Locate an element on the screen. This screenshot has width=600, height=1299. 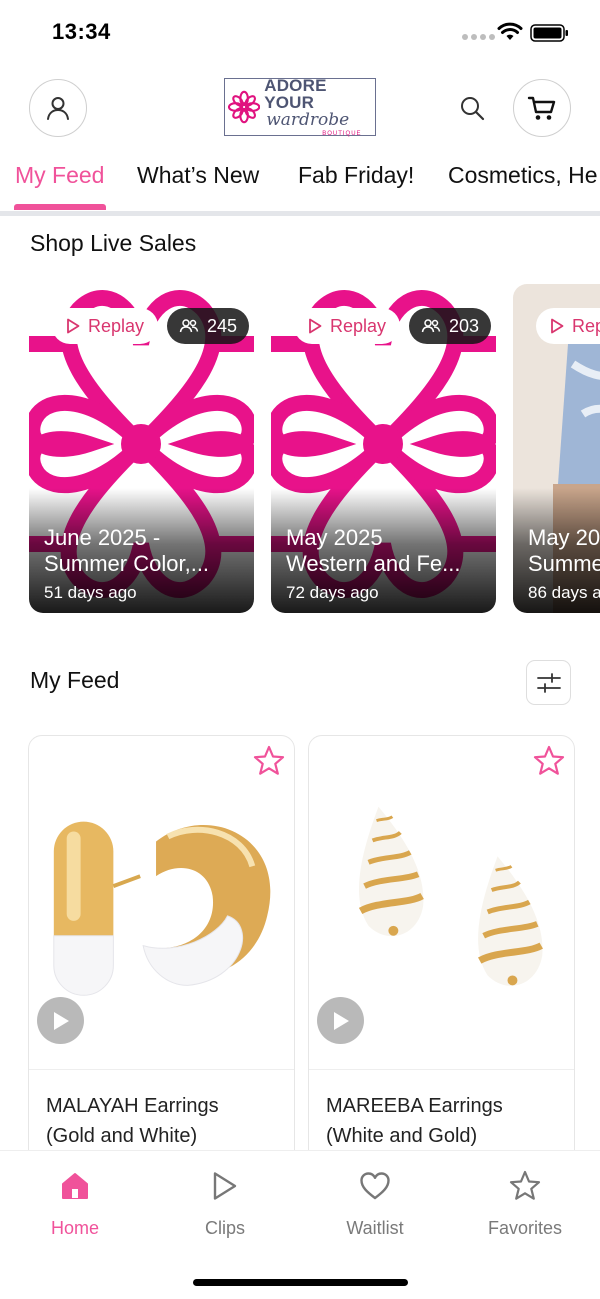
profile-button is located at coordinates (58, 108).